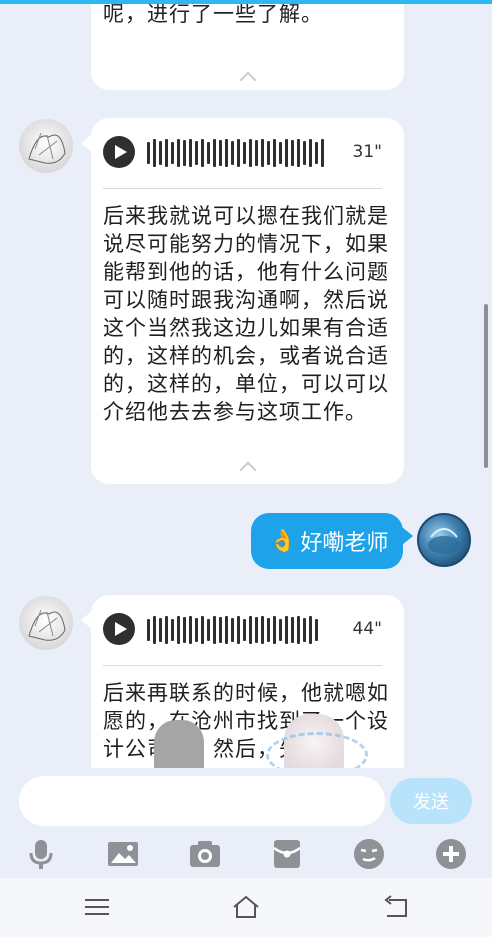  I want to click on voice-message-bubble: 44" 后来再联系的时候，他就嗯如愿的，在沧州市找到了一个设计公司啊，然后，先, so click(242, 683).